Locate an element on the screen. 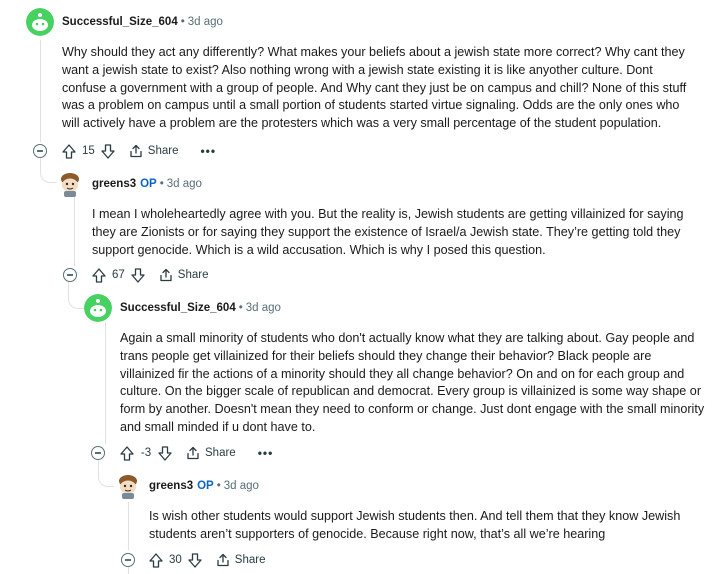 The height and width of the screenshot is (574, 715). comment-actions: 67 Share is located at coordinates (150, 275).